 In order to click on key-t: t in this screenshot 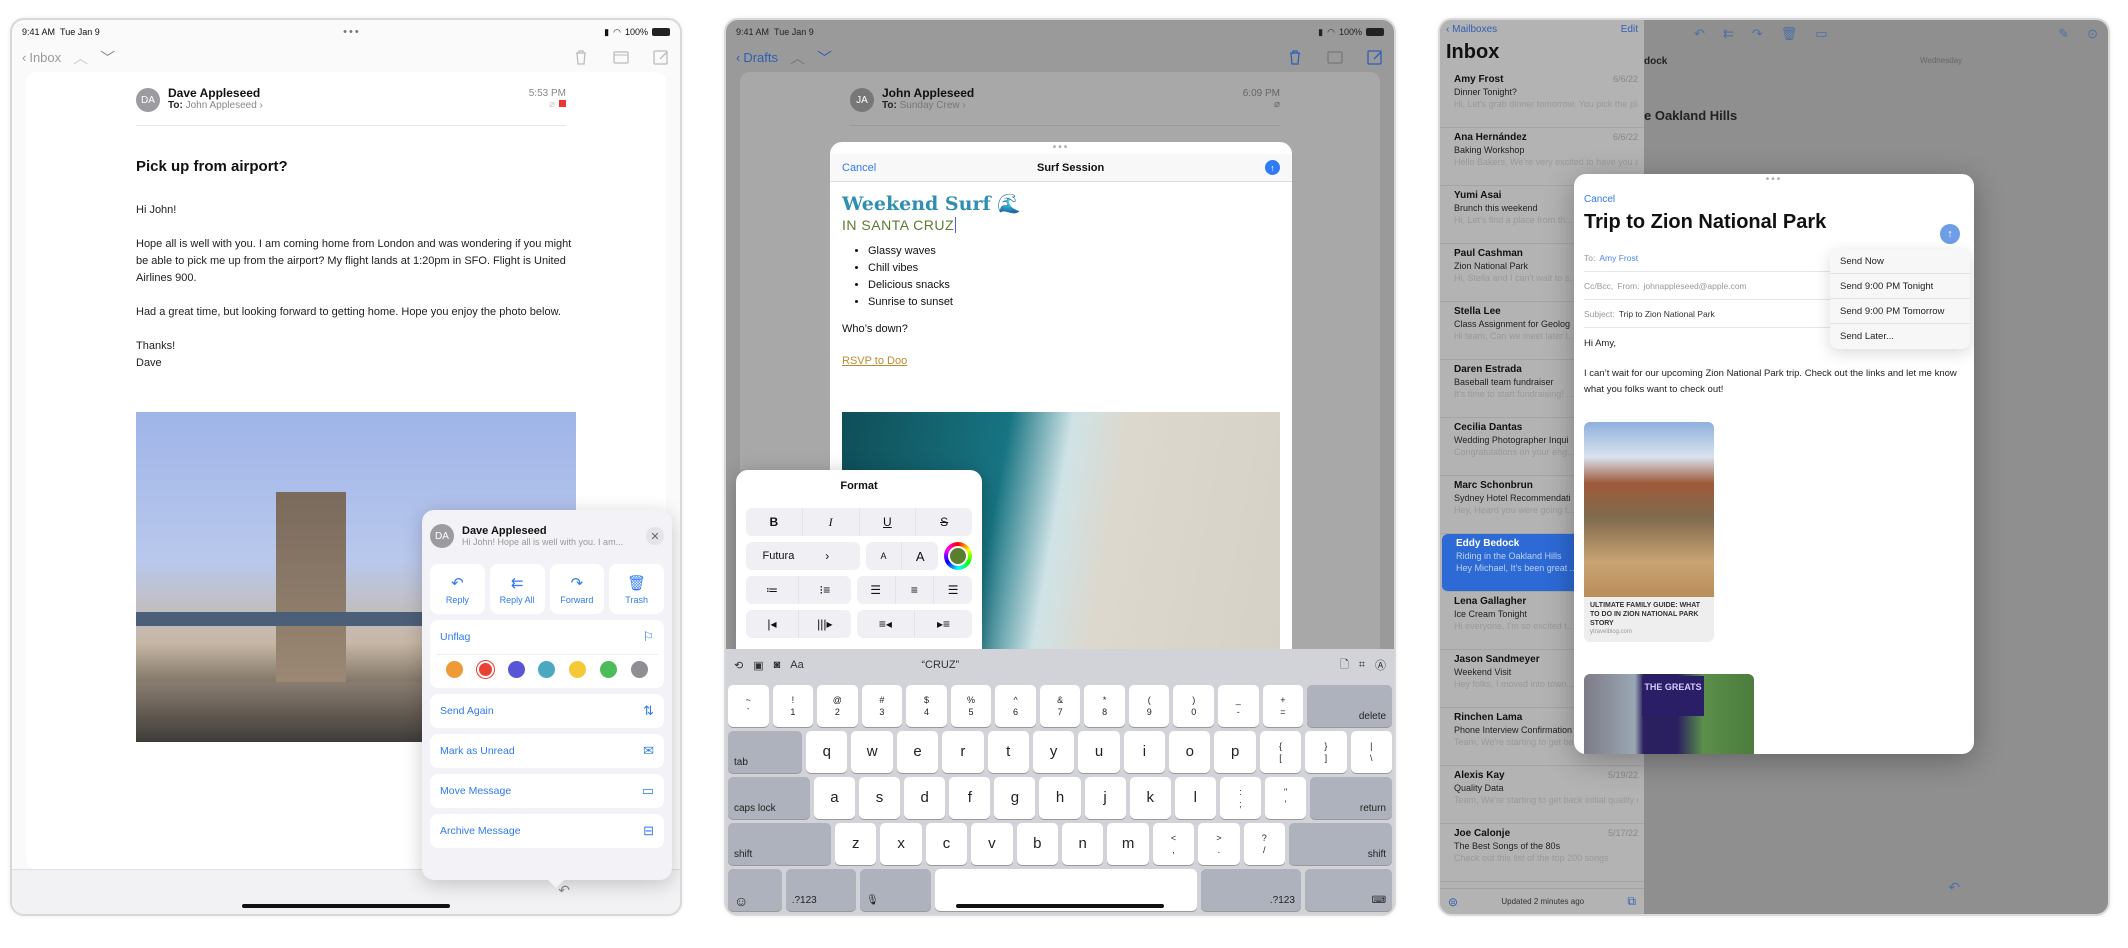, I will do `click(1008, 752)`.